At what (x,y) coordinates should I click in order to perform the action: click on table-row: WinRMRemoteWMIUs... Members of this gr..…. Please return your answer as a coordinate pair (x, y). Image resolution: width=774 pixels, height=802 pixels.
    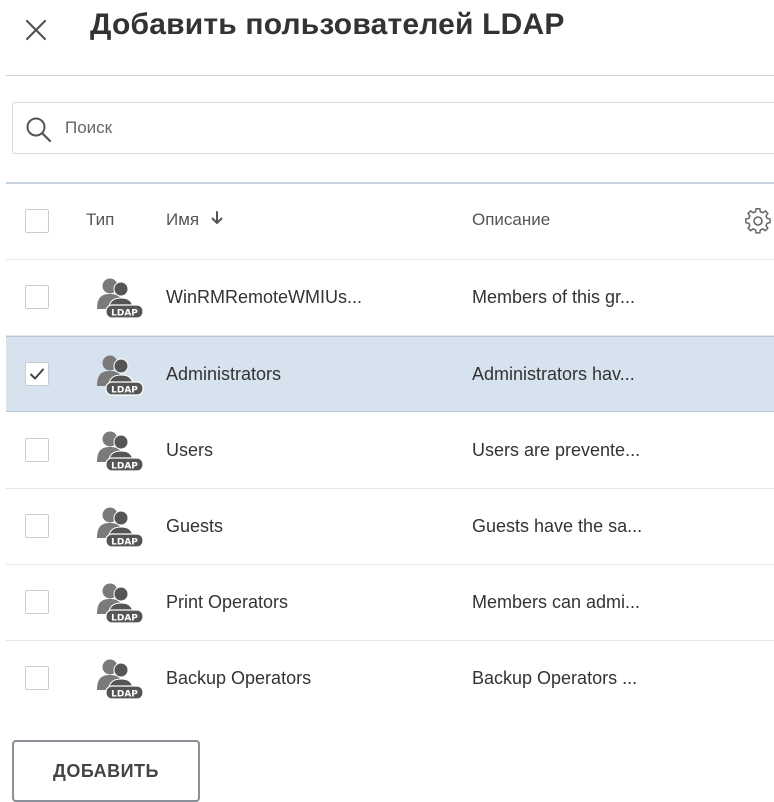
    Looking at the image, I should click on (390, 298).